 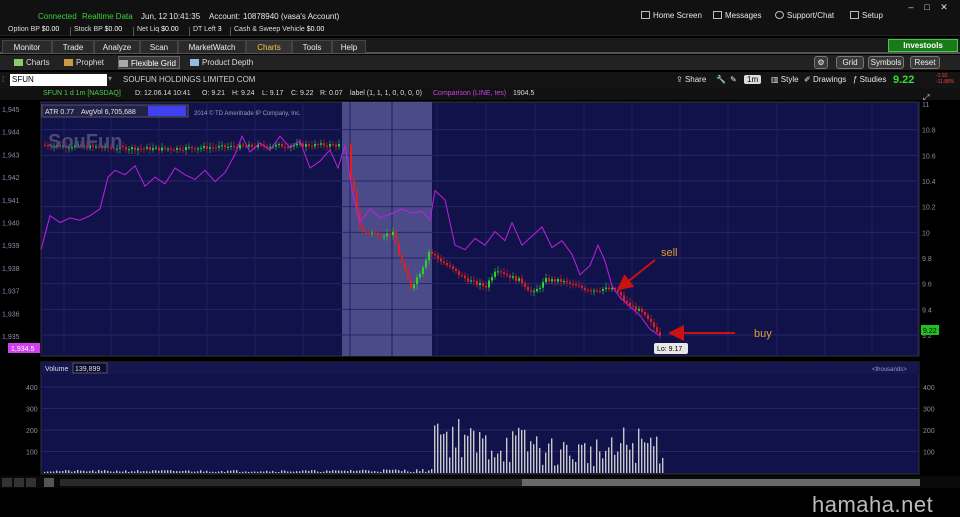 What do you see at coordinates (866, 15) in the screenshot?
I see `setup-link: Setup` at bounding box center [866, 15].